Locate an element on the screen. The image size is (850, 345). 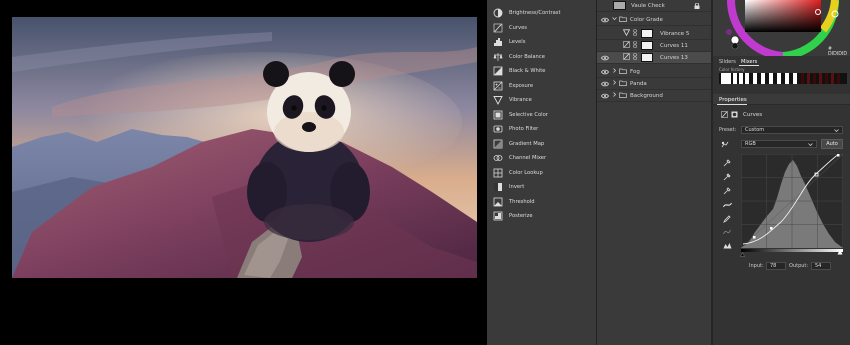
preset-value: Custom is located at coordinates (755, 130).